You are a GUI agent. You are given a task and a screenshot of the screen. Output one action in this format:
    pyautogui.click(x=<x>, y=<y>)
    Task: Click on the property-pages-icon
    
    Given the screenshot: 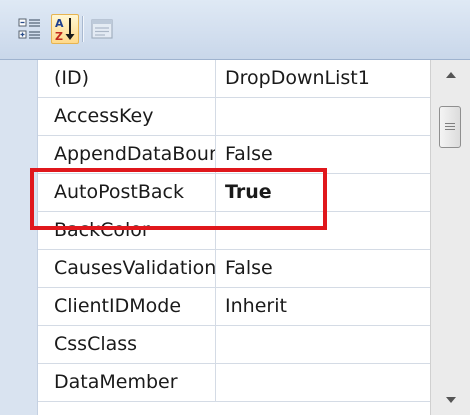 What is the action you would take?
    pyautogui.click(x=102, y=29)
    